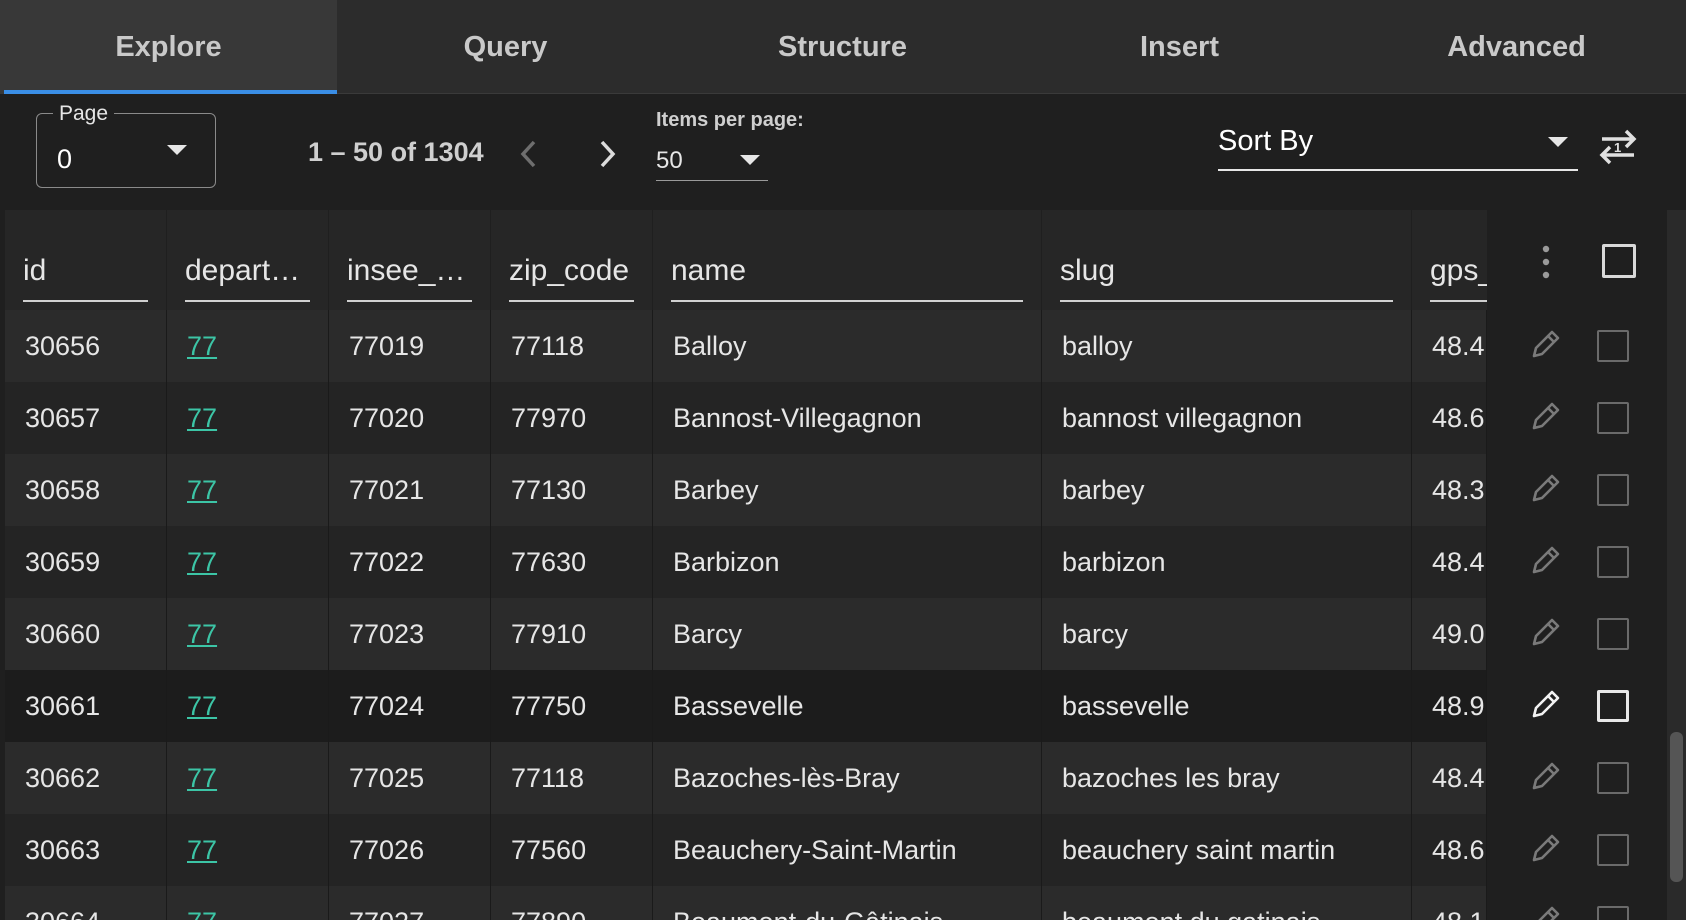  What do you see at coordinates (1676, 807) in the screenshot?
I see `scrollbar-thumb` at bounding box center [1676, 807].